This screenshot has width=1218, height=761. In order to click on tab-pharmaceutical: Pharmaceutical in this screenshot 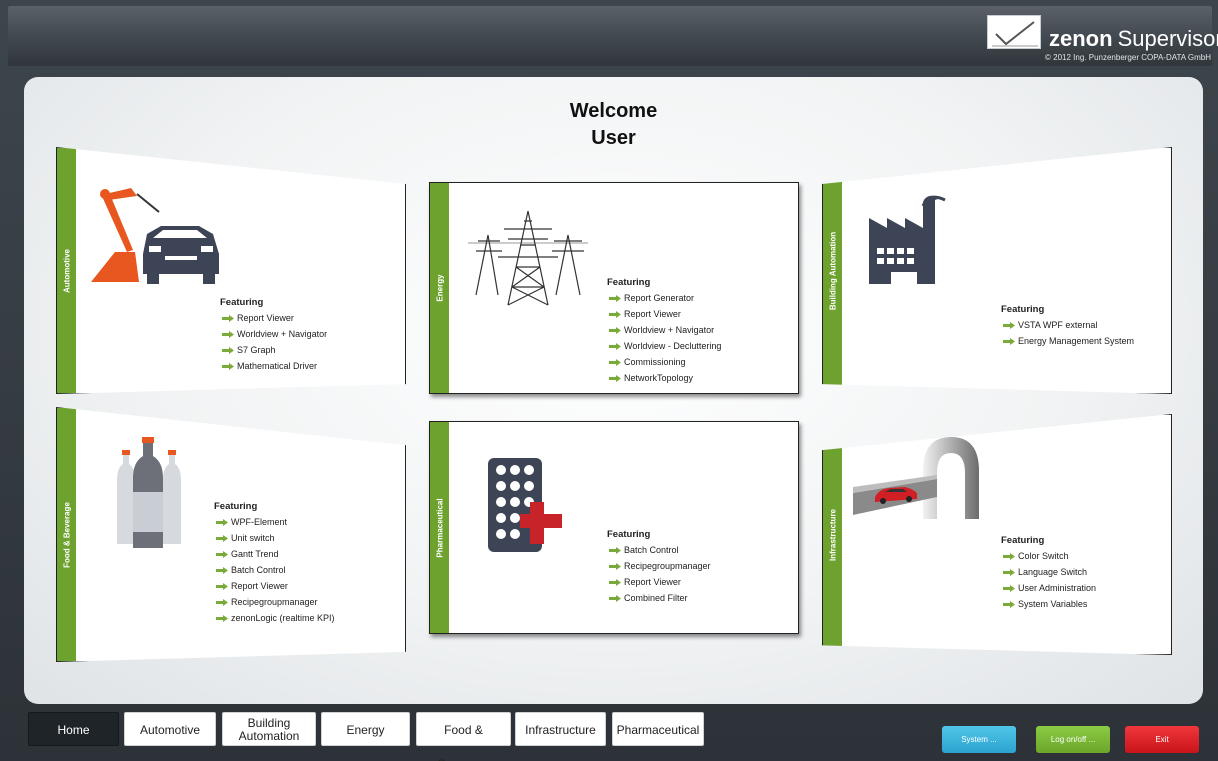, I will do `click(658, 729)`.